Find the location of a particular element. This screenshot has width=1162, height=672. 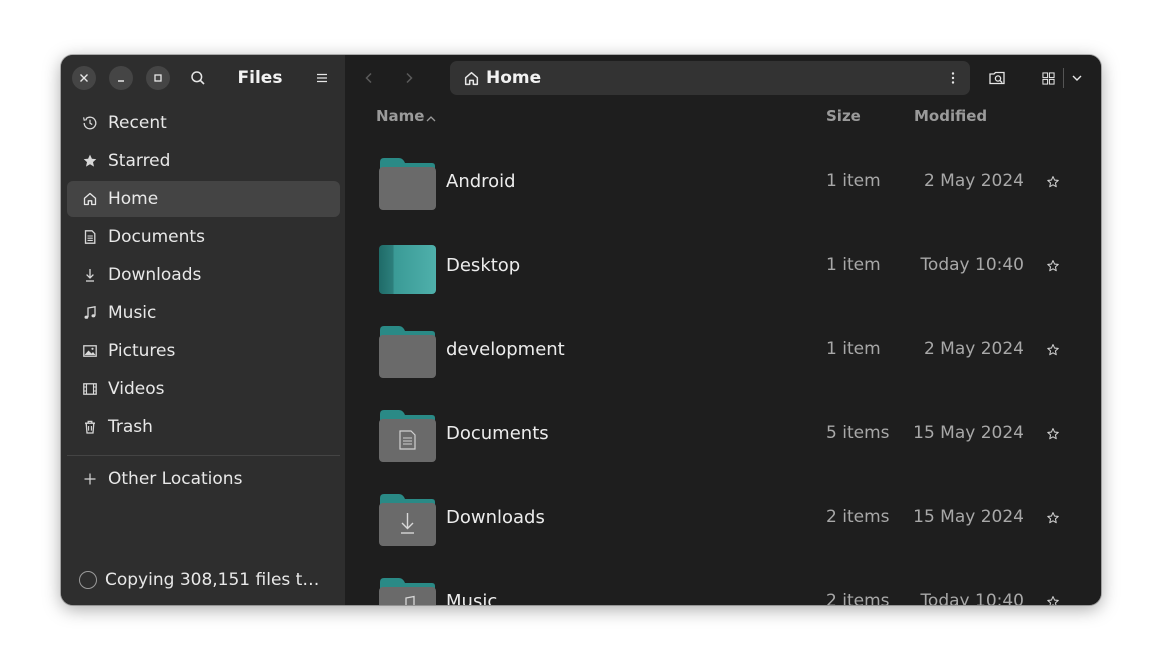

kebab-icon is located at coordinates (953, 78).